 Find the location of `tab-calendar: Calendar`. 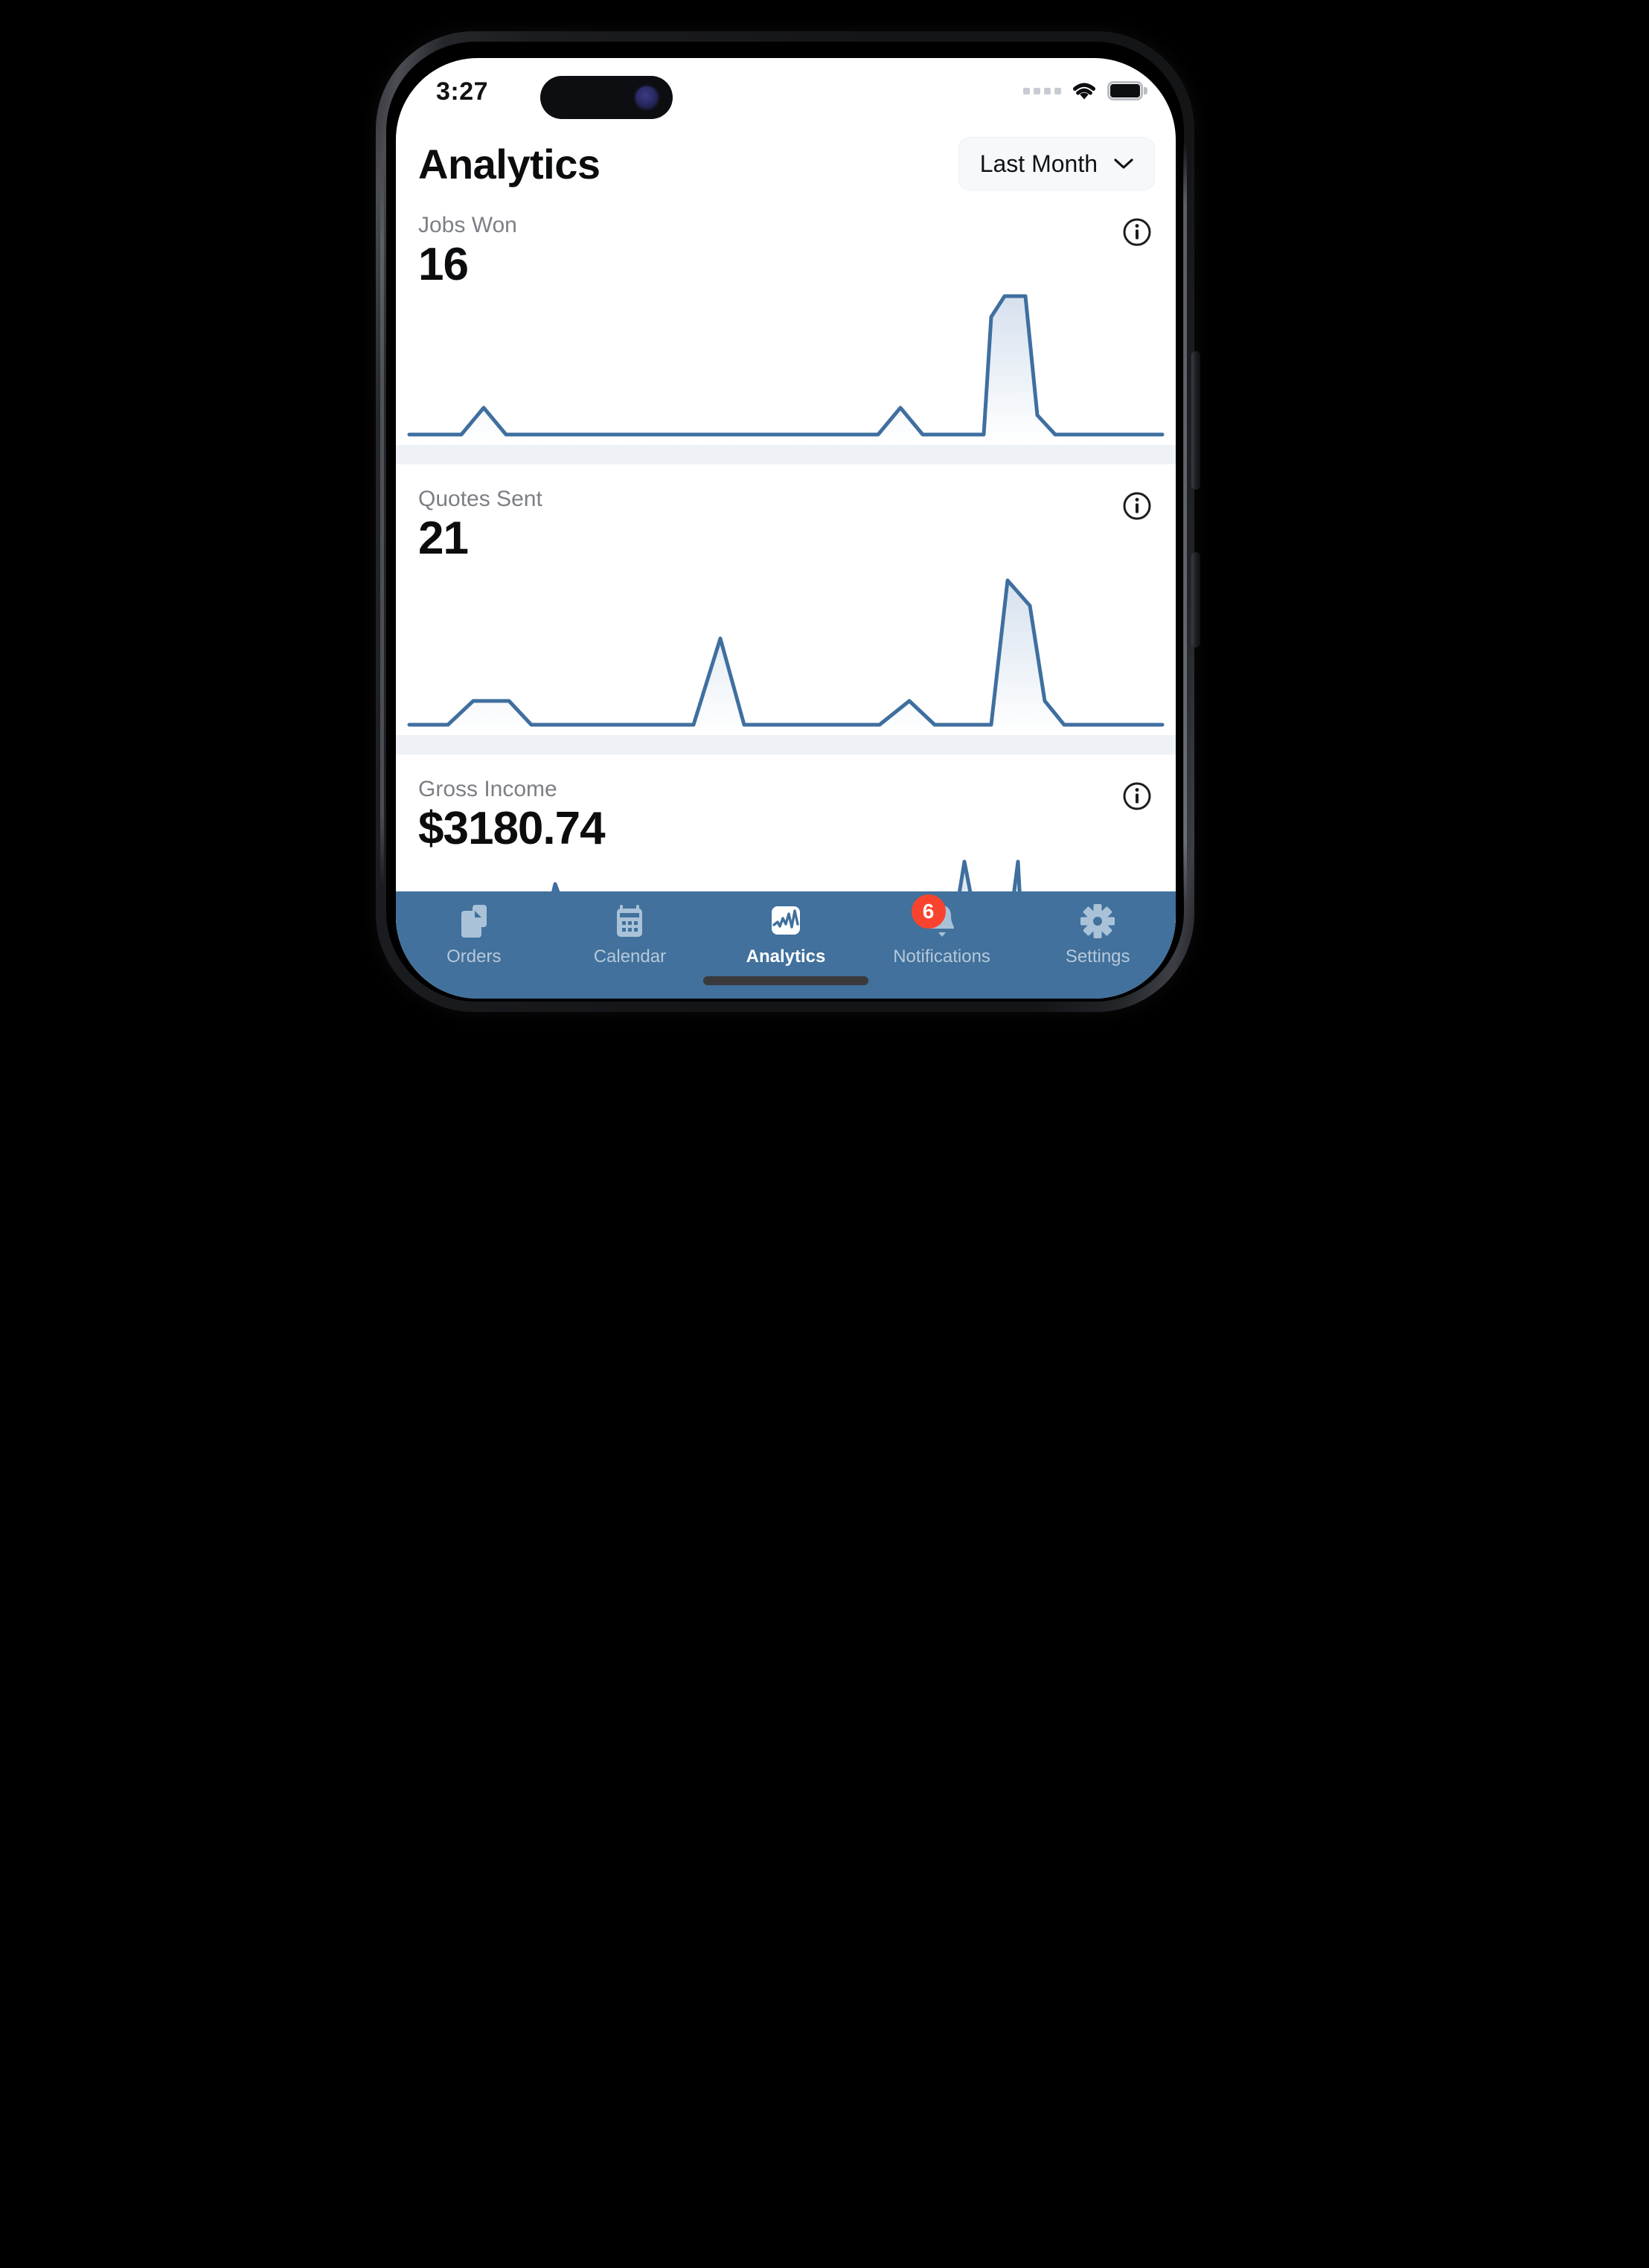

tab-calendar: Calendar is located at coordinates (630, 934).